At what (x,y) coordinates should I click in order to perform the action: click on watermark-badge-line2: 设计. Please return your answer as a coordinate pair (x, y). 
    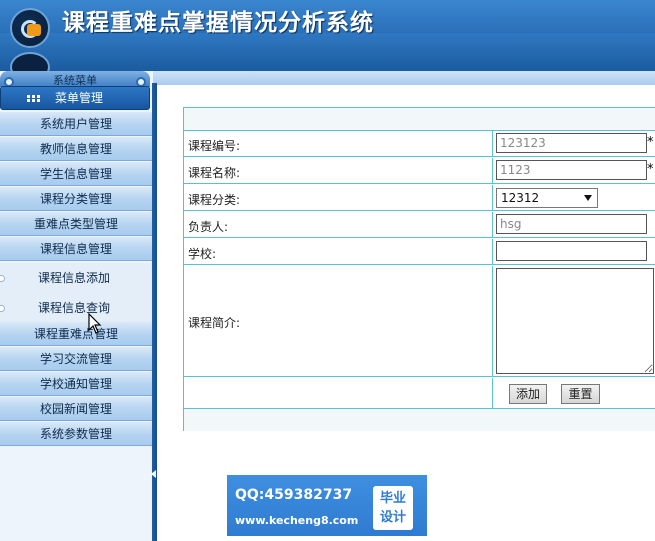
    Looking at the image, I should click on (392, 517).